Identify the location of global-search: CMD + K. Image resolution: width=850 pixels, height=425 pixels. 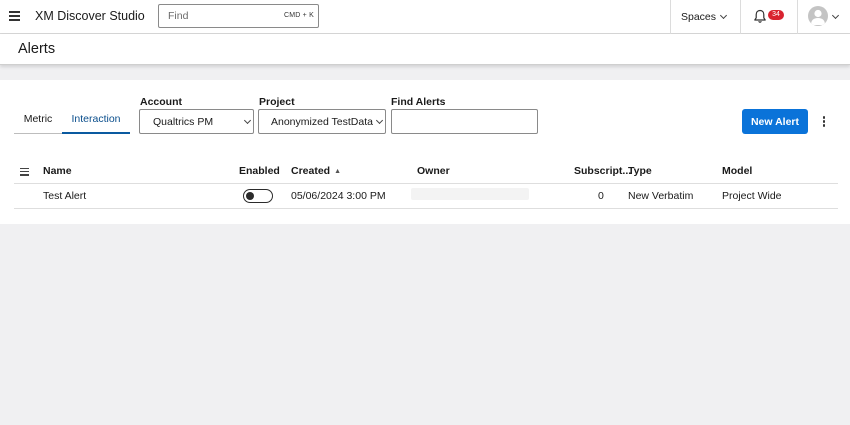
(238, 16).